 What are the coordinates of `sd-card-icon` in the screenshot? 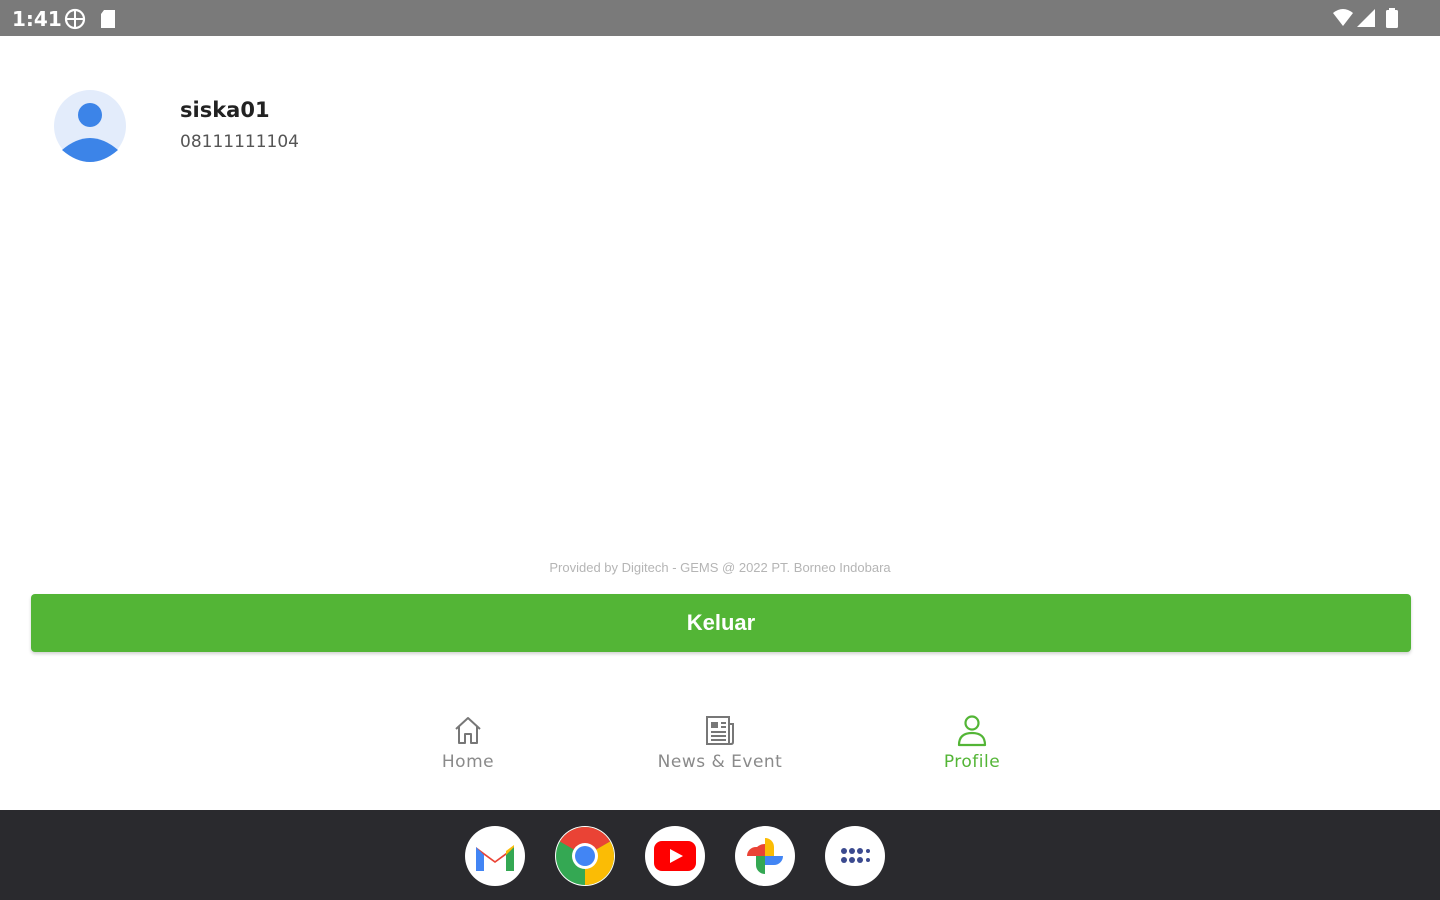 It's located at (108, 19).